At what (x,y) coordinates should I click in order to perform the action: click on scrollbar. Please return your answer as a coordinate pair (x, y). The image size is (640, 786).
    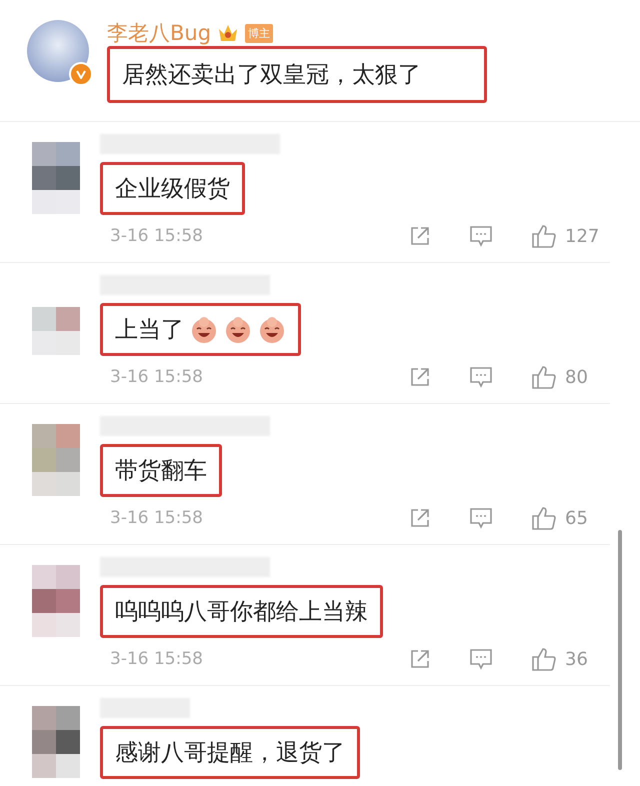
    Looking at the image, I should click on (620, 650).